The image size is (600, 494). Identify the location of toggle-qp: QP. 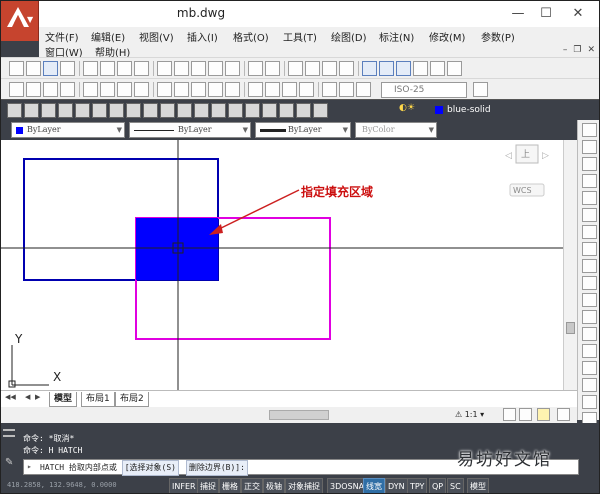
(438, 485).